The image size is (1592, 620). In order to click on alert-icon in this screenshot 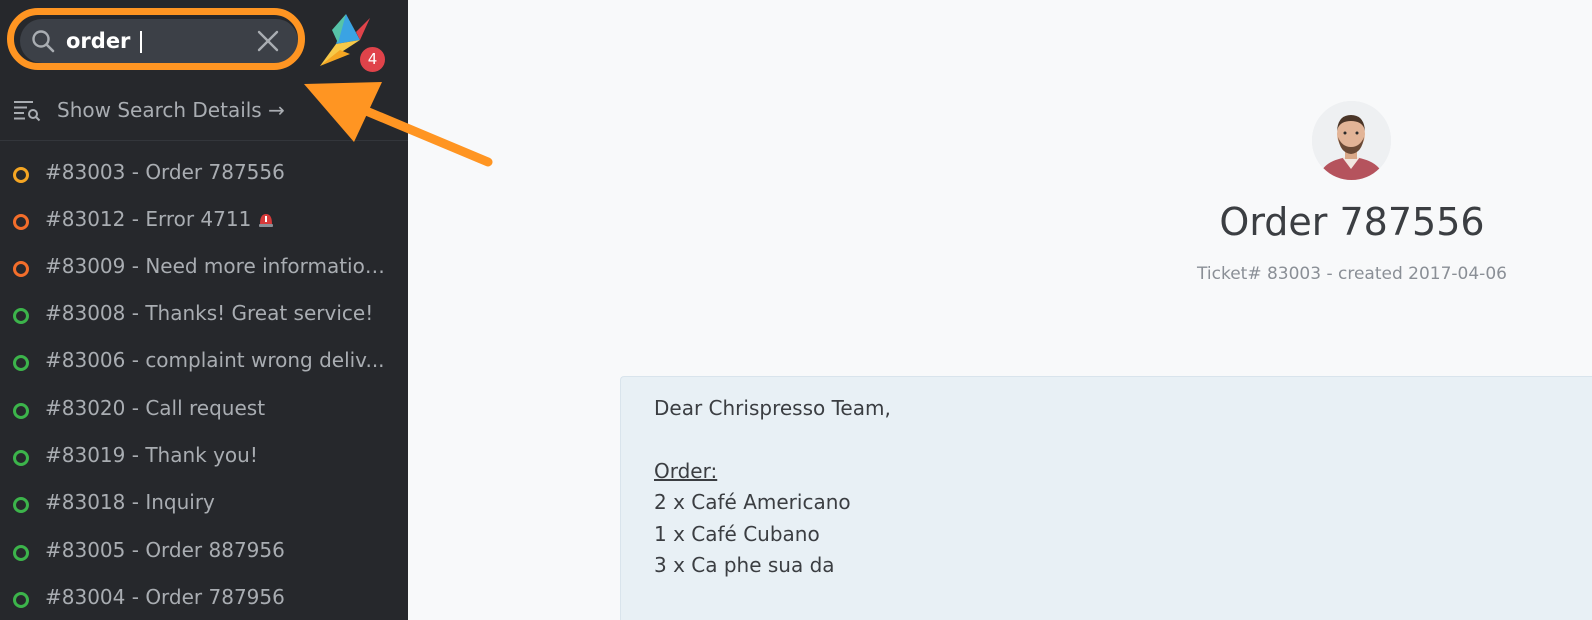, I will do `click(266, 220)`.